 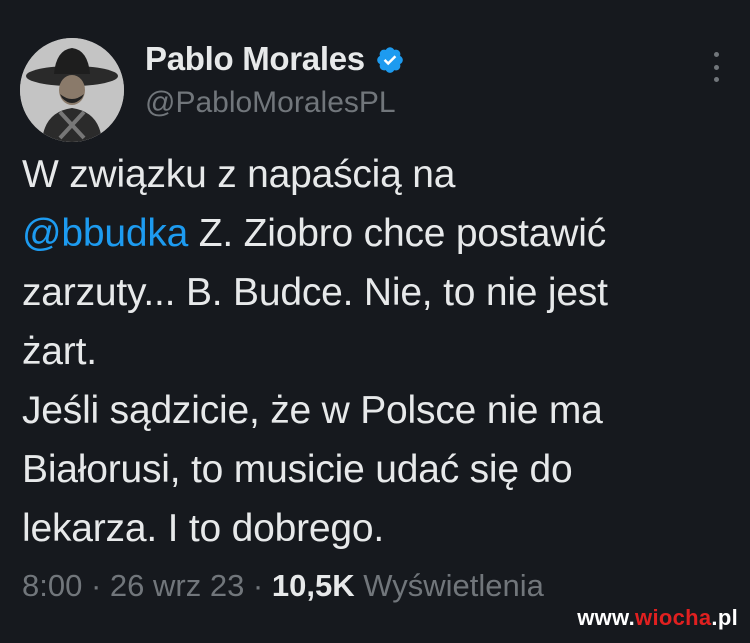 What do you see at coordinates (59, 351) in the screenshot?
I see `tweet-line: żart.` at bounding box center [59, 351].